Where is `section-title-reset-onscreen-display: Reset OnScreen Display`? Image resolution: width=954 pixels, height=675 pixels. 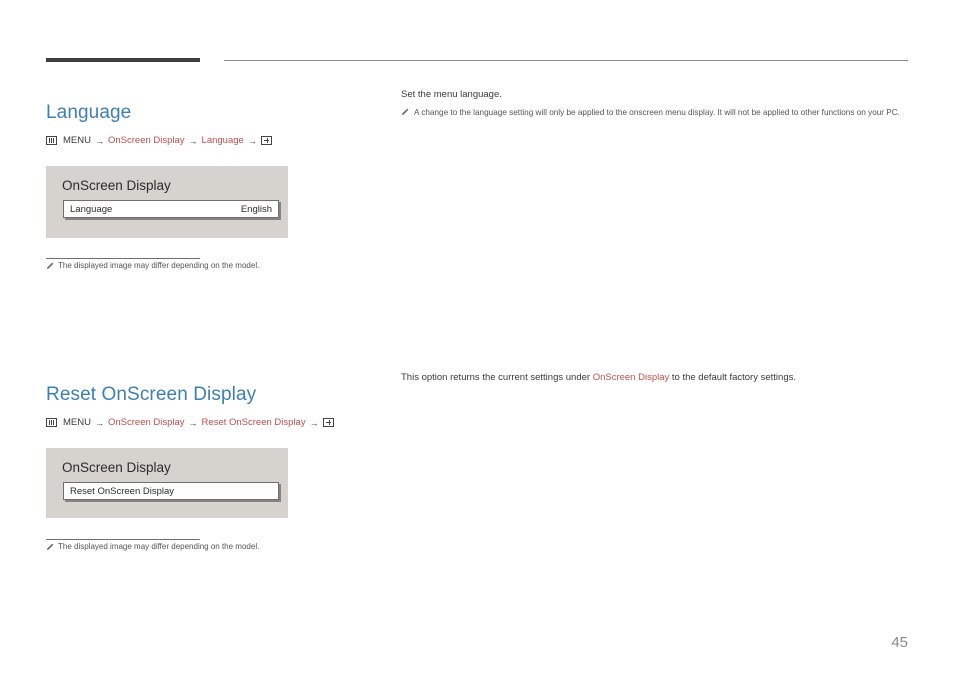 section-title-reset-onscreen-display: Reset OnScreen Display is located at coordinates (151, 394).